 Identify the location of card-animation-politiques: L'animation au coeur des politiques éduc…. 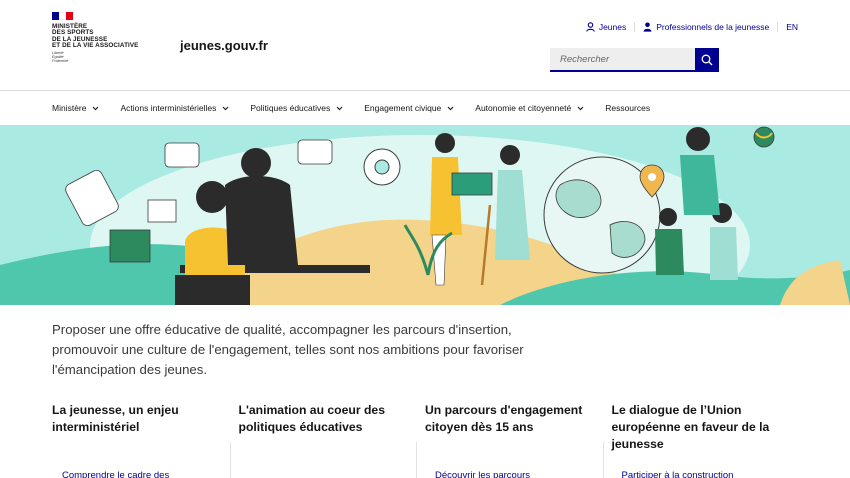
(327, 440).